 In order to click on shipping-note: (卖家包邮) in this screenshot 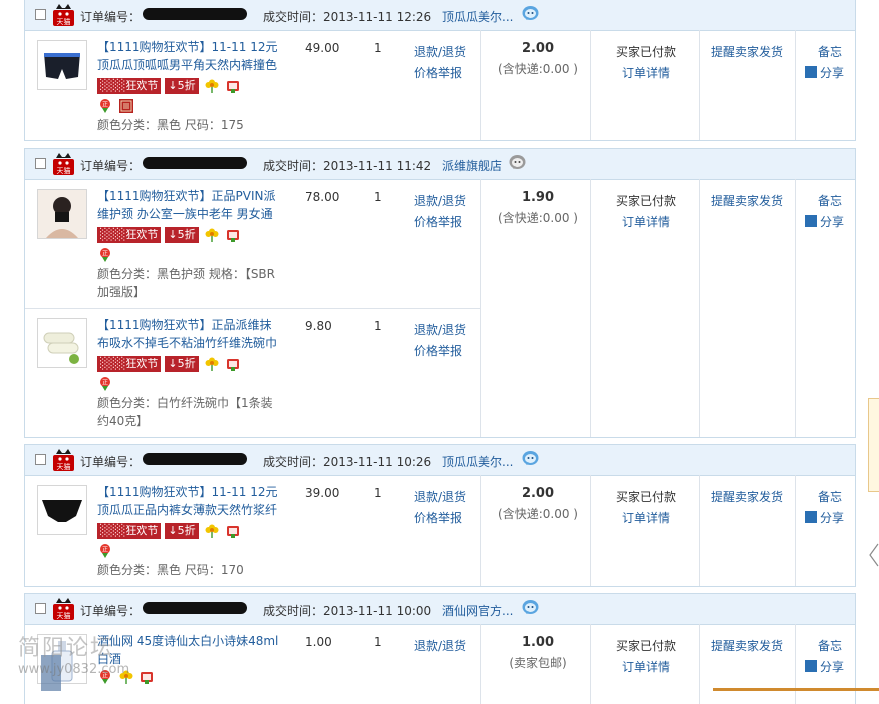, I will do `click(538, 663)`.